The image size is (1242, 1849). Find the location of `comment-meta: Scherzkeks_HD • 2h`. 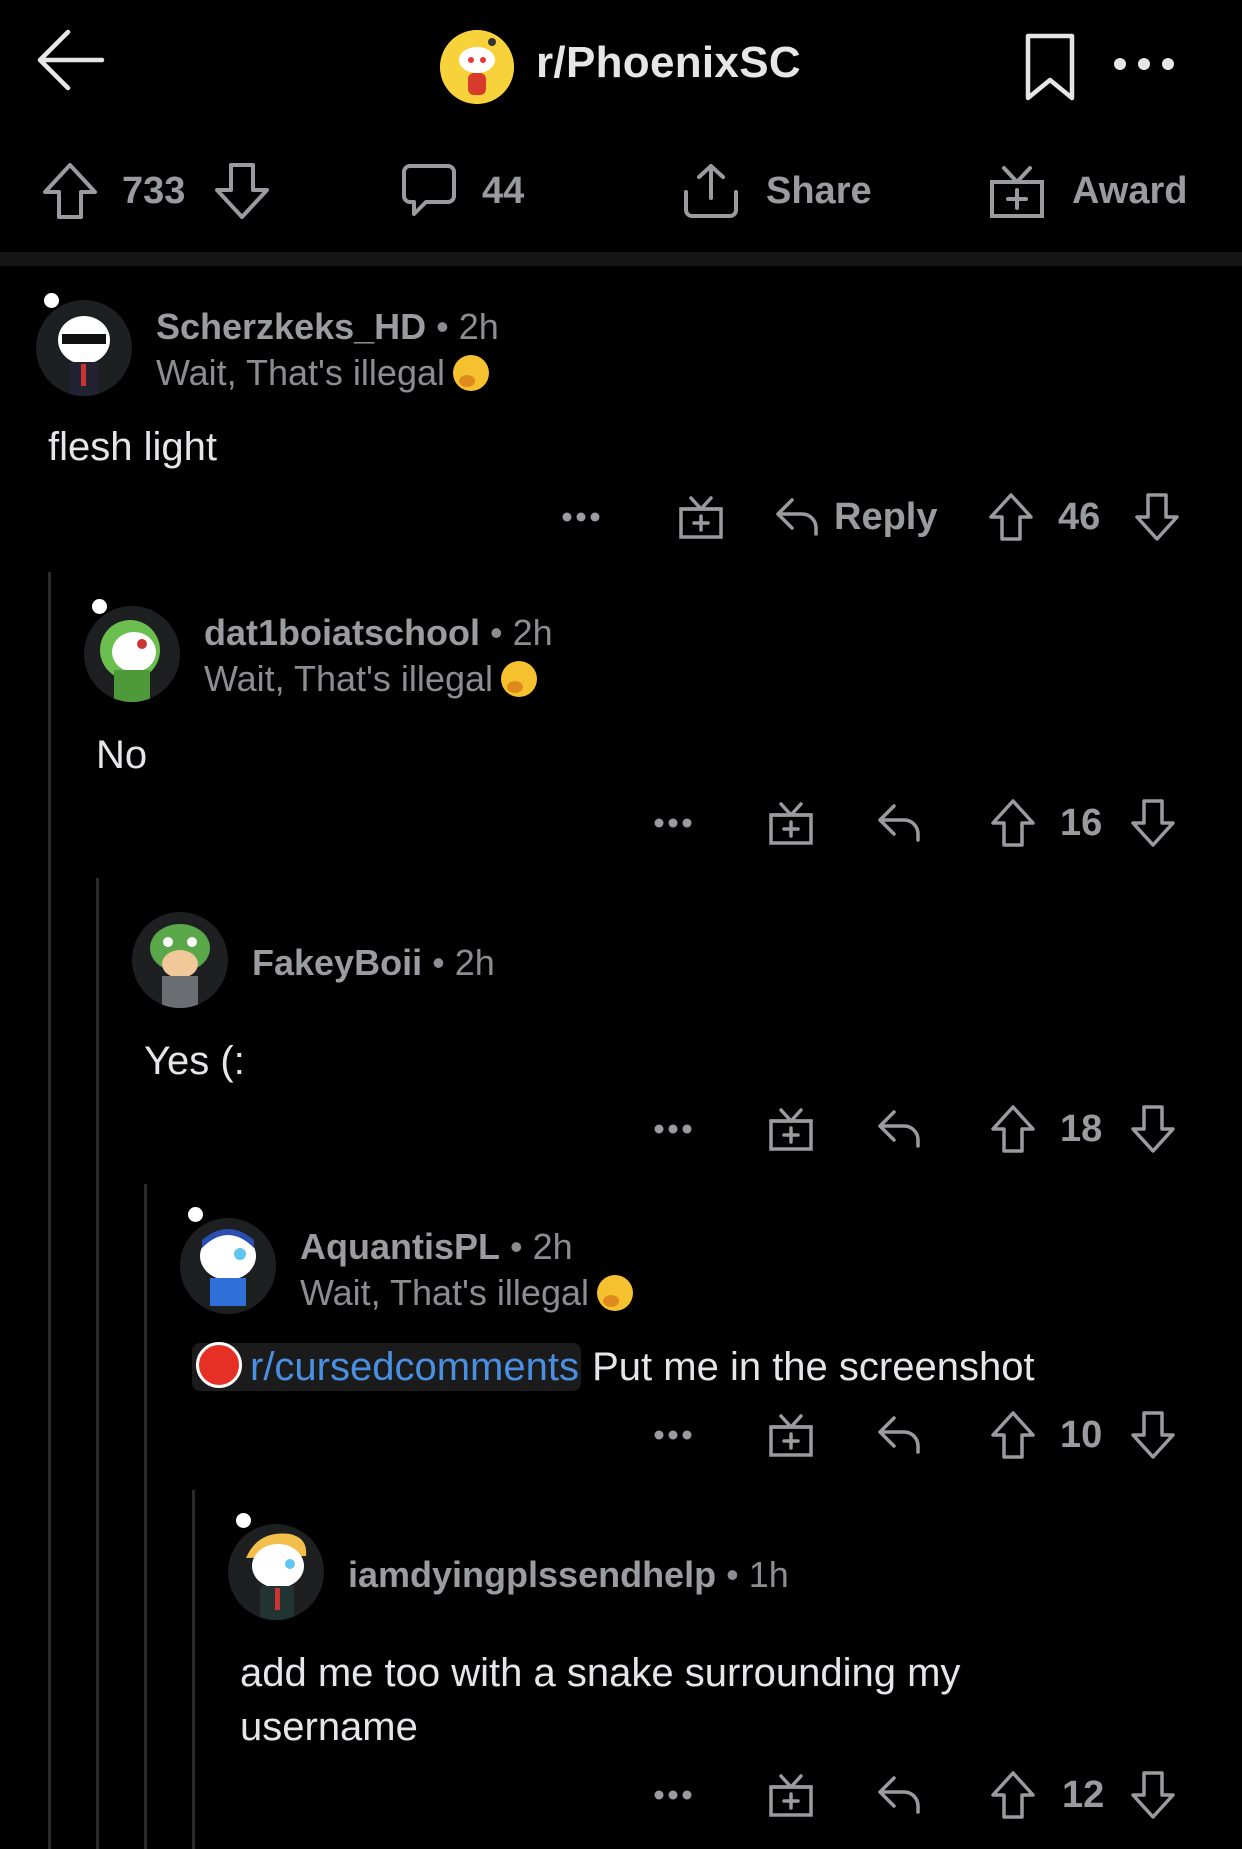

comment-meta: Scherzkeks_HD • 2h is located at coordinates (327, 326).